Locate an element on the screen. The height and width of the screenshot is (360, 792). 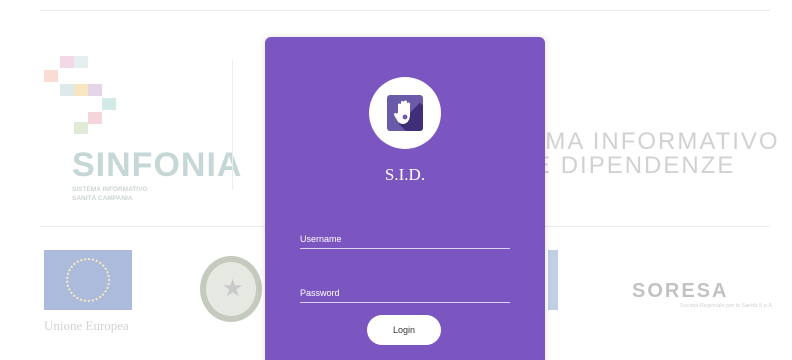
app-logo-circle is located at coordinates (405, 113).